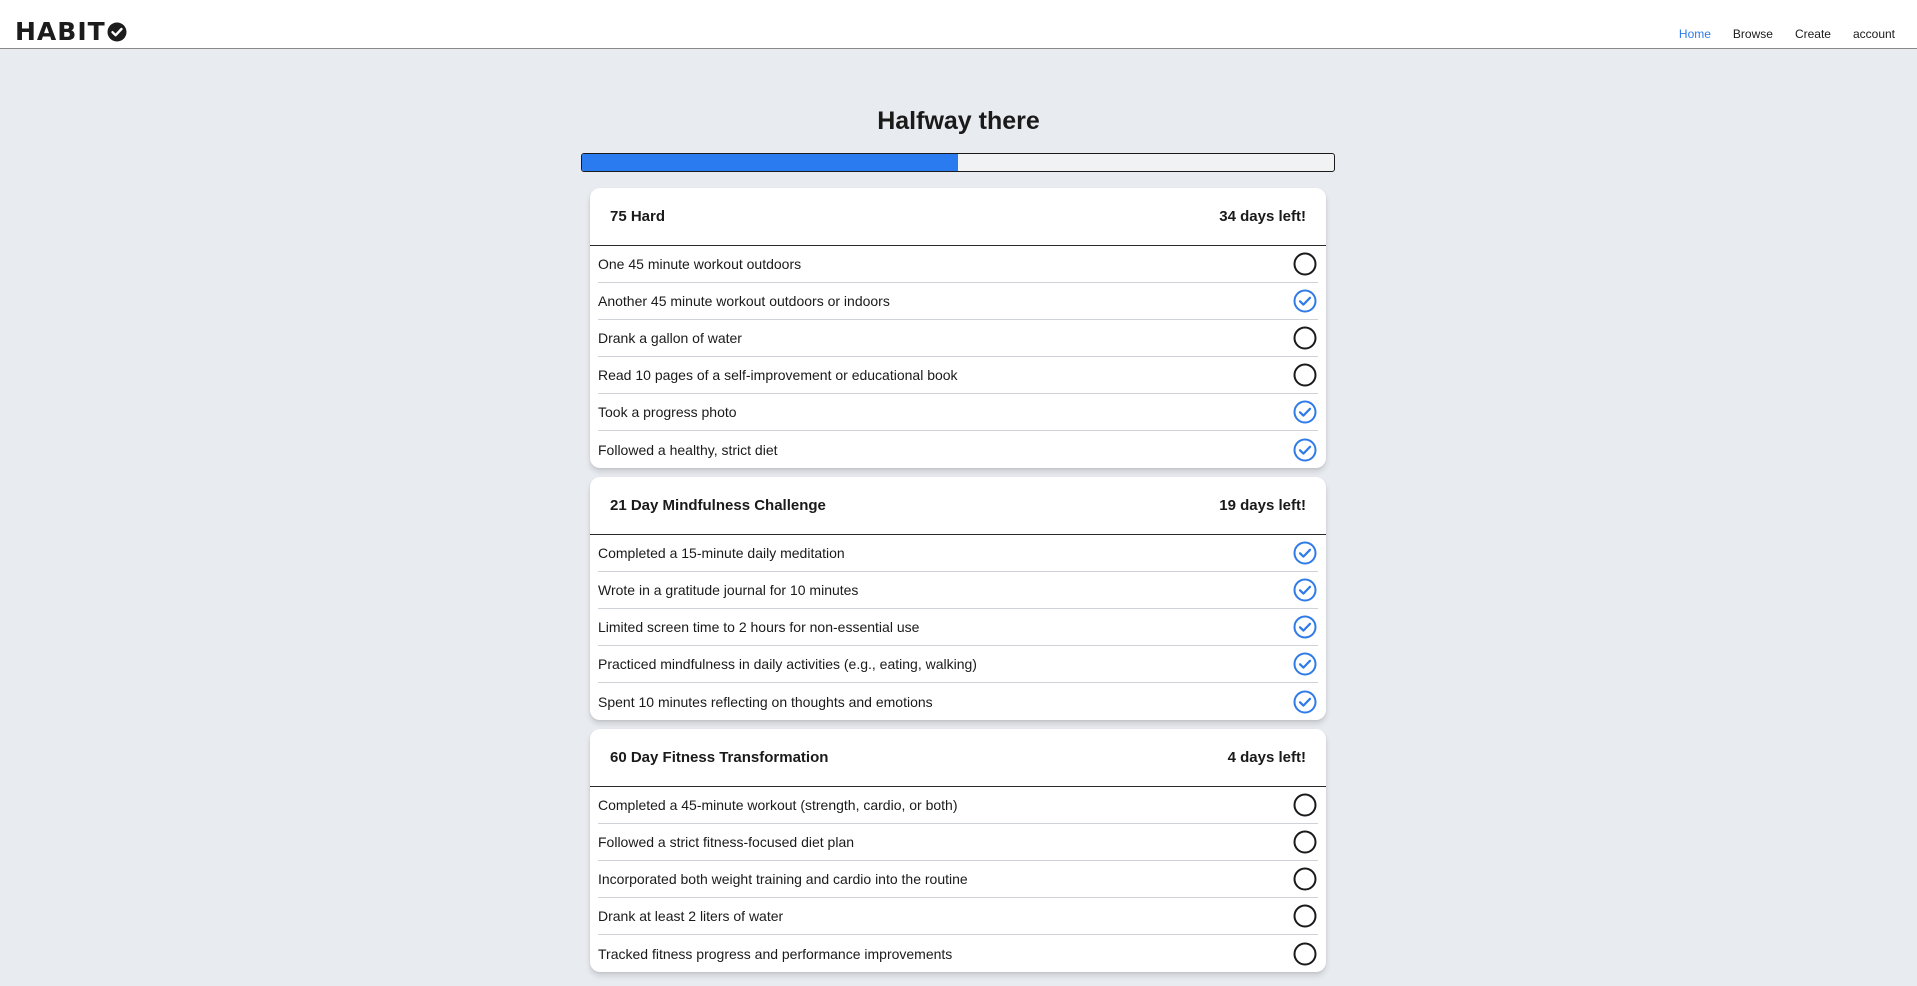  What do you see at coordinates (670, 338) in the screenshot?
I see `task-label: Drank a gallon of water` at bounding box center [670, 338].